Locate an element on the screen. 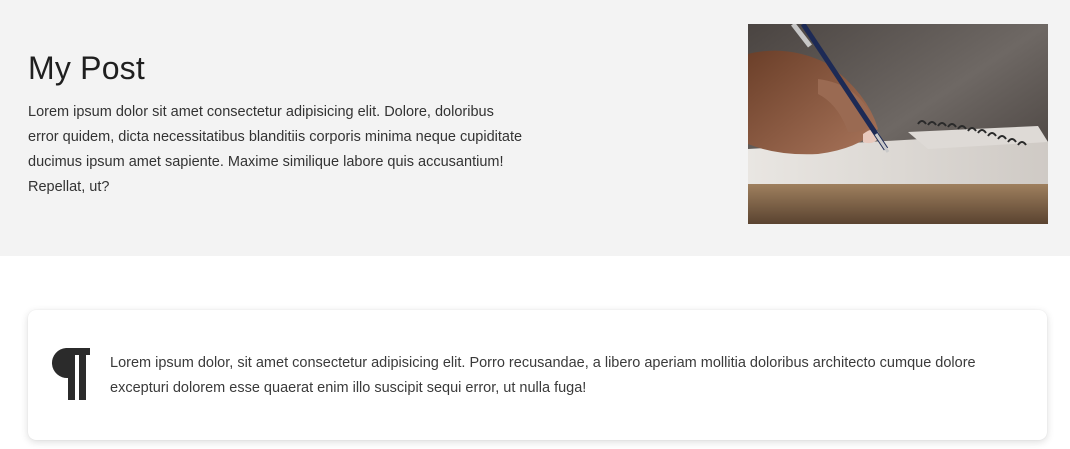  post-title: My Post is located at coordinates (86, 68).